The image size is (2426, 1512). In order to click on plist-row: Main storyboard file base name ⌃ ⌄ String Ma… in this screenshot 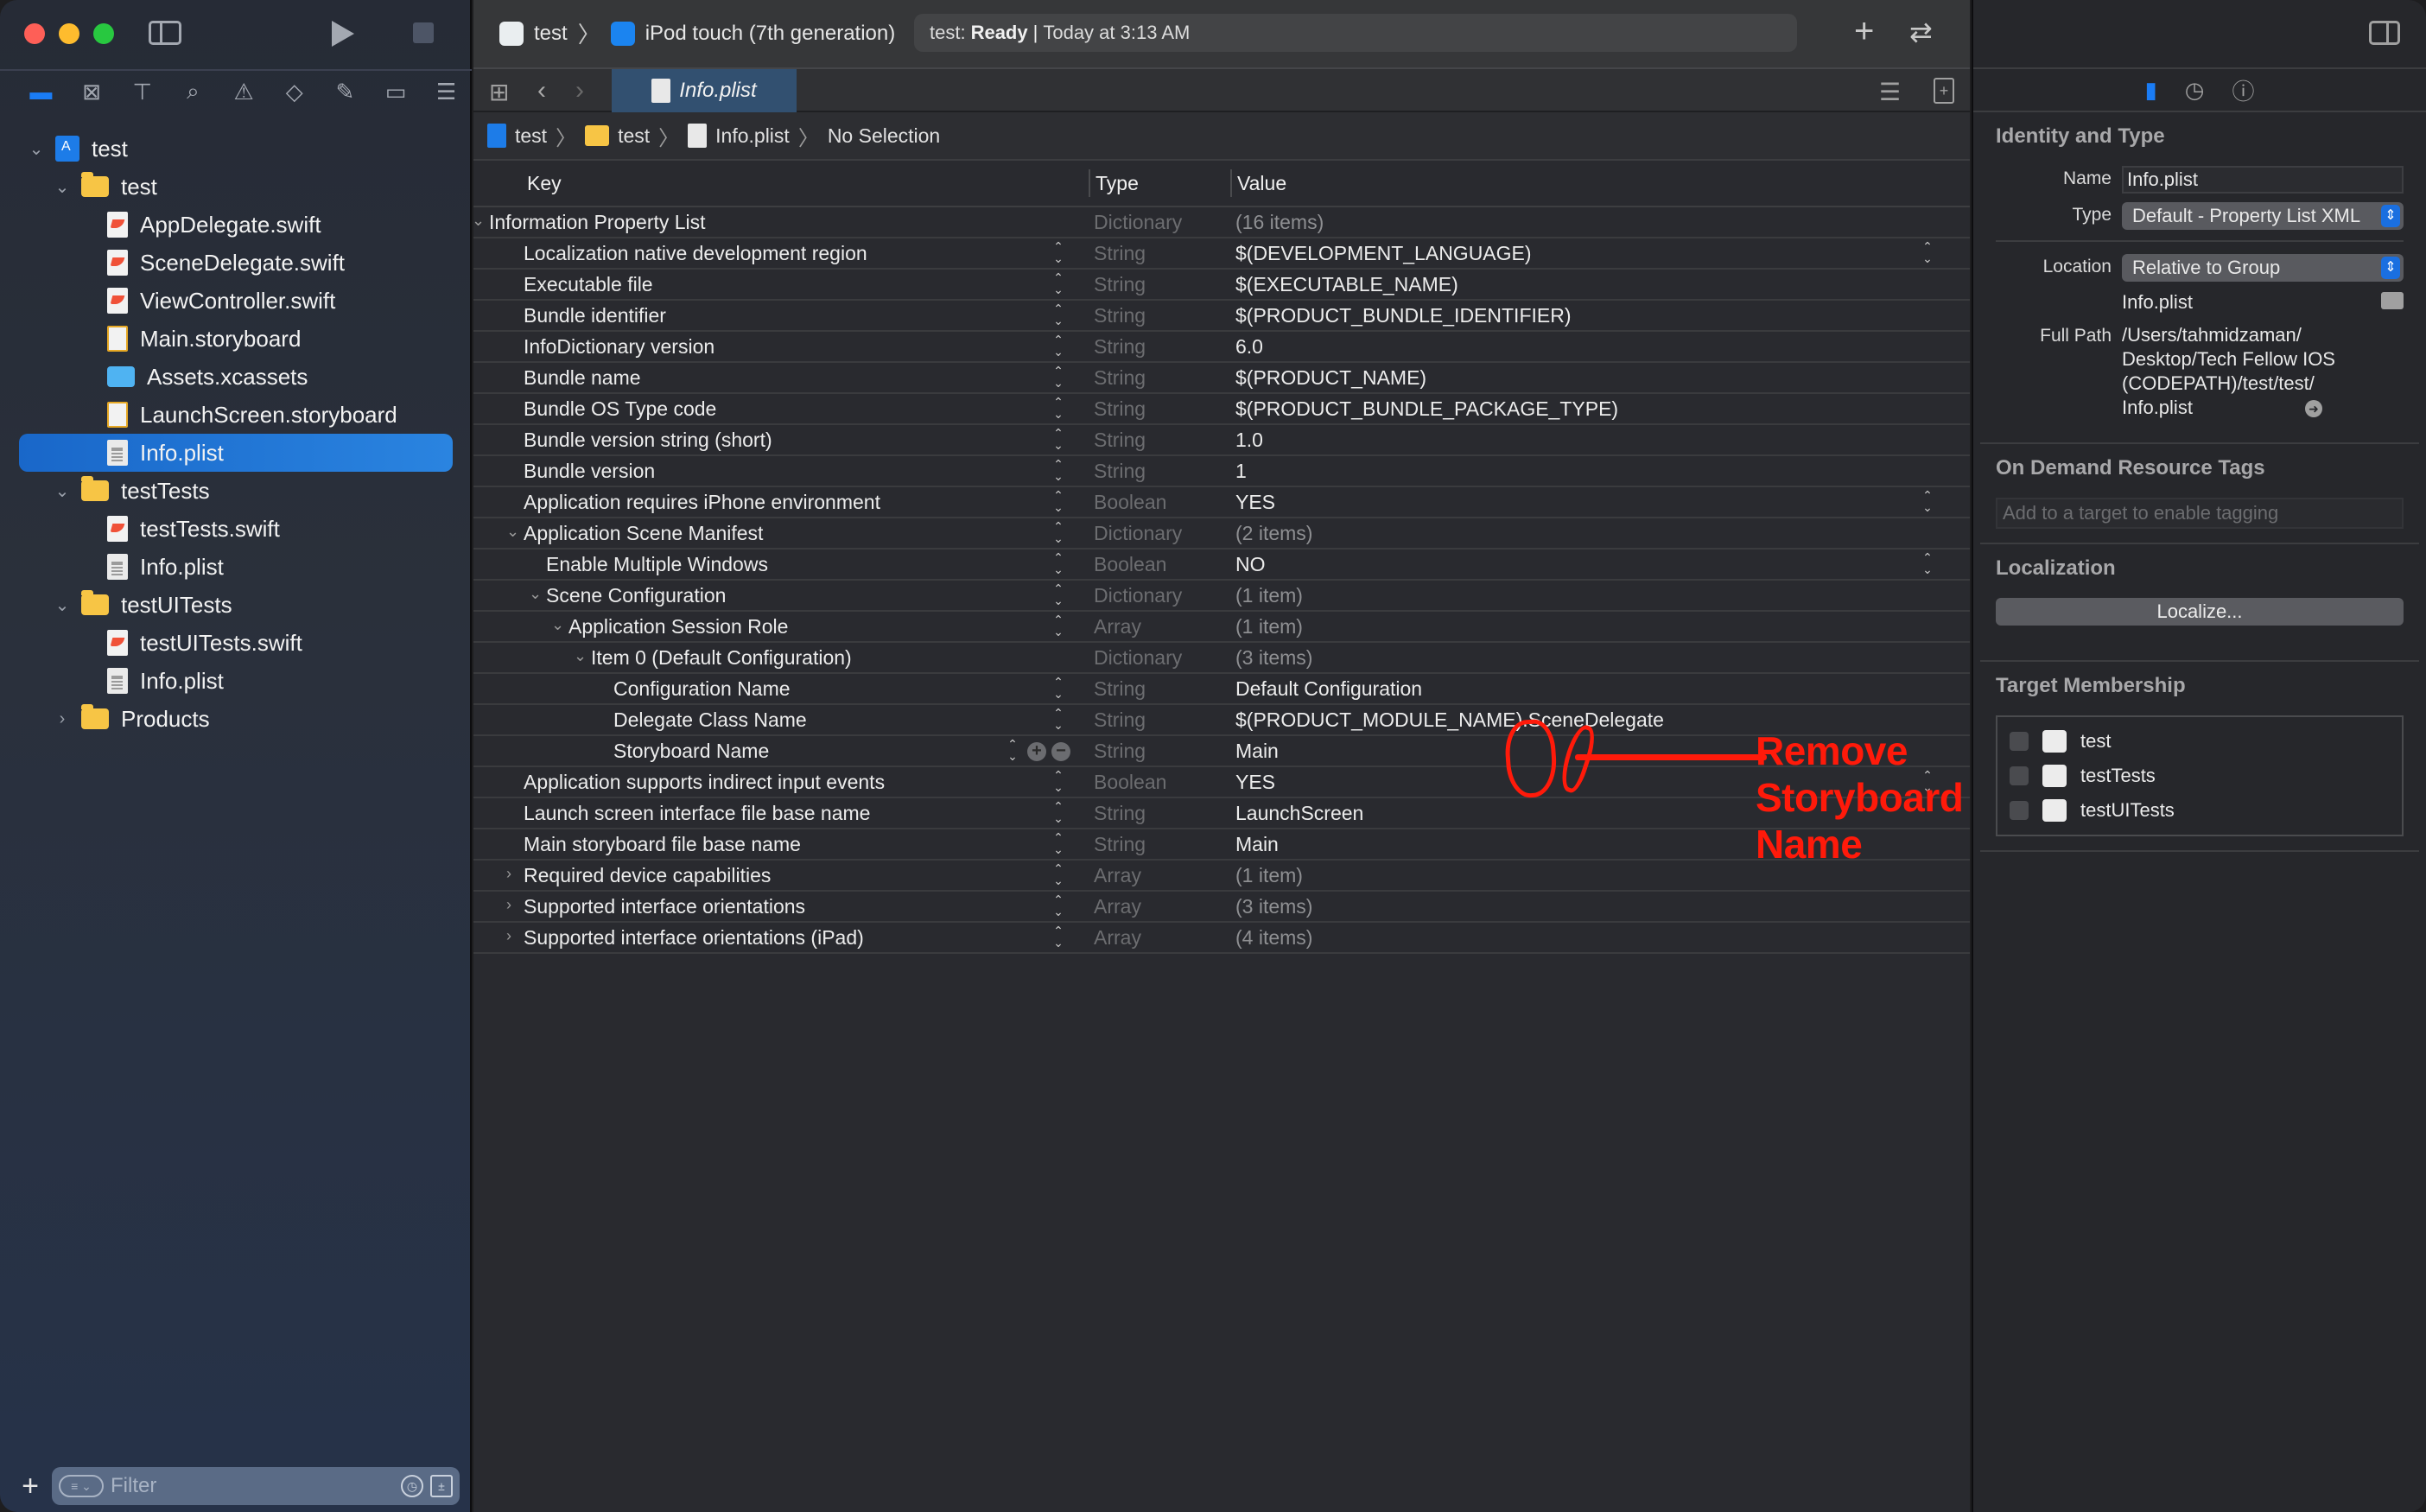, I will do `click(1221, 845)`.